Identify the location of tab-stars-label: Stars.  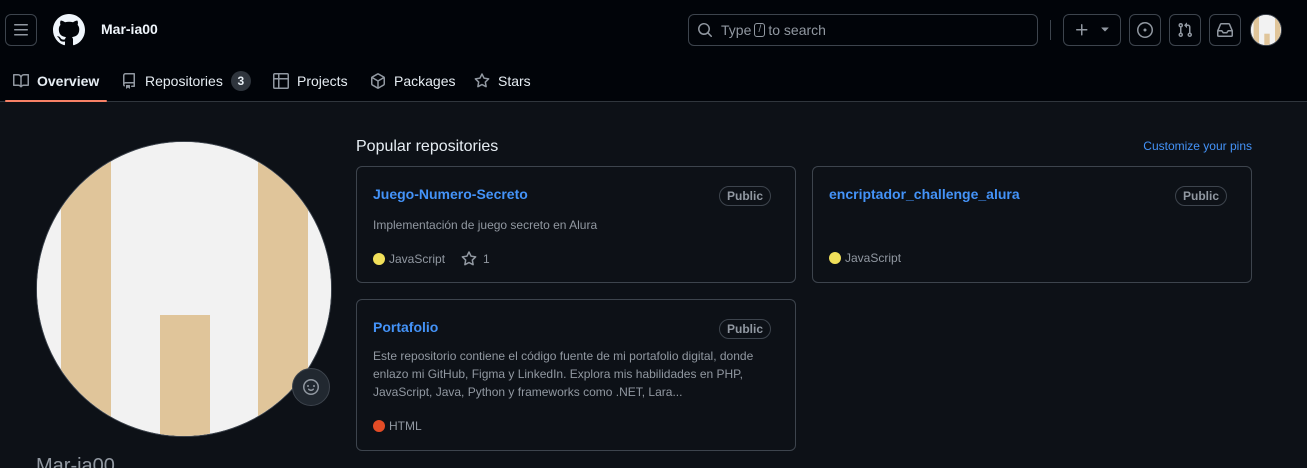
(514, 81).